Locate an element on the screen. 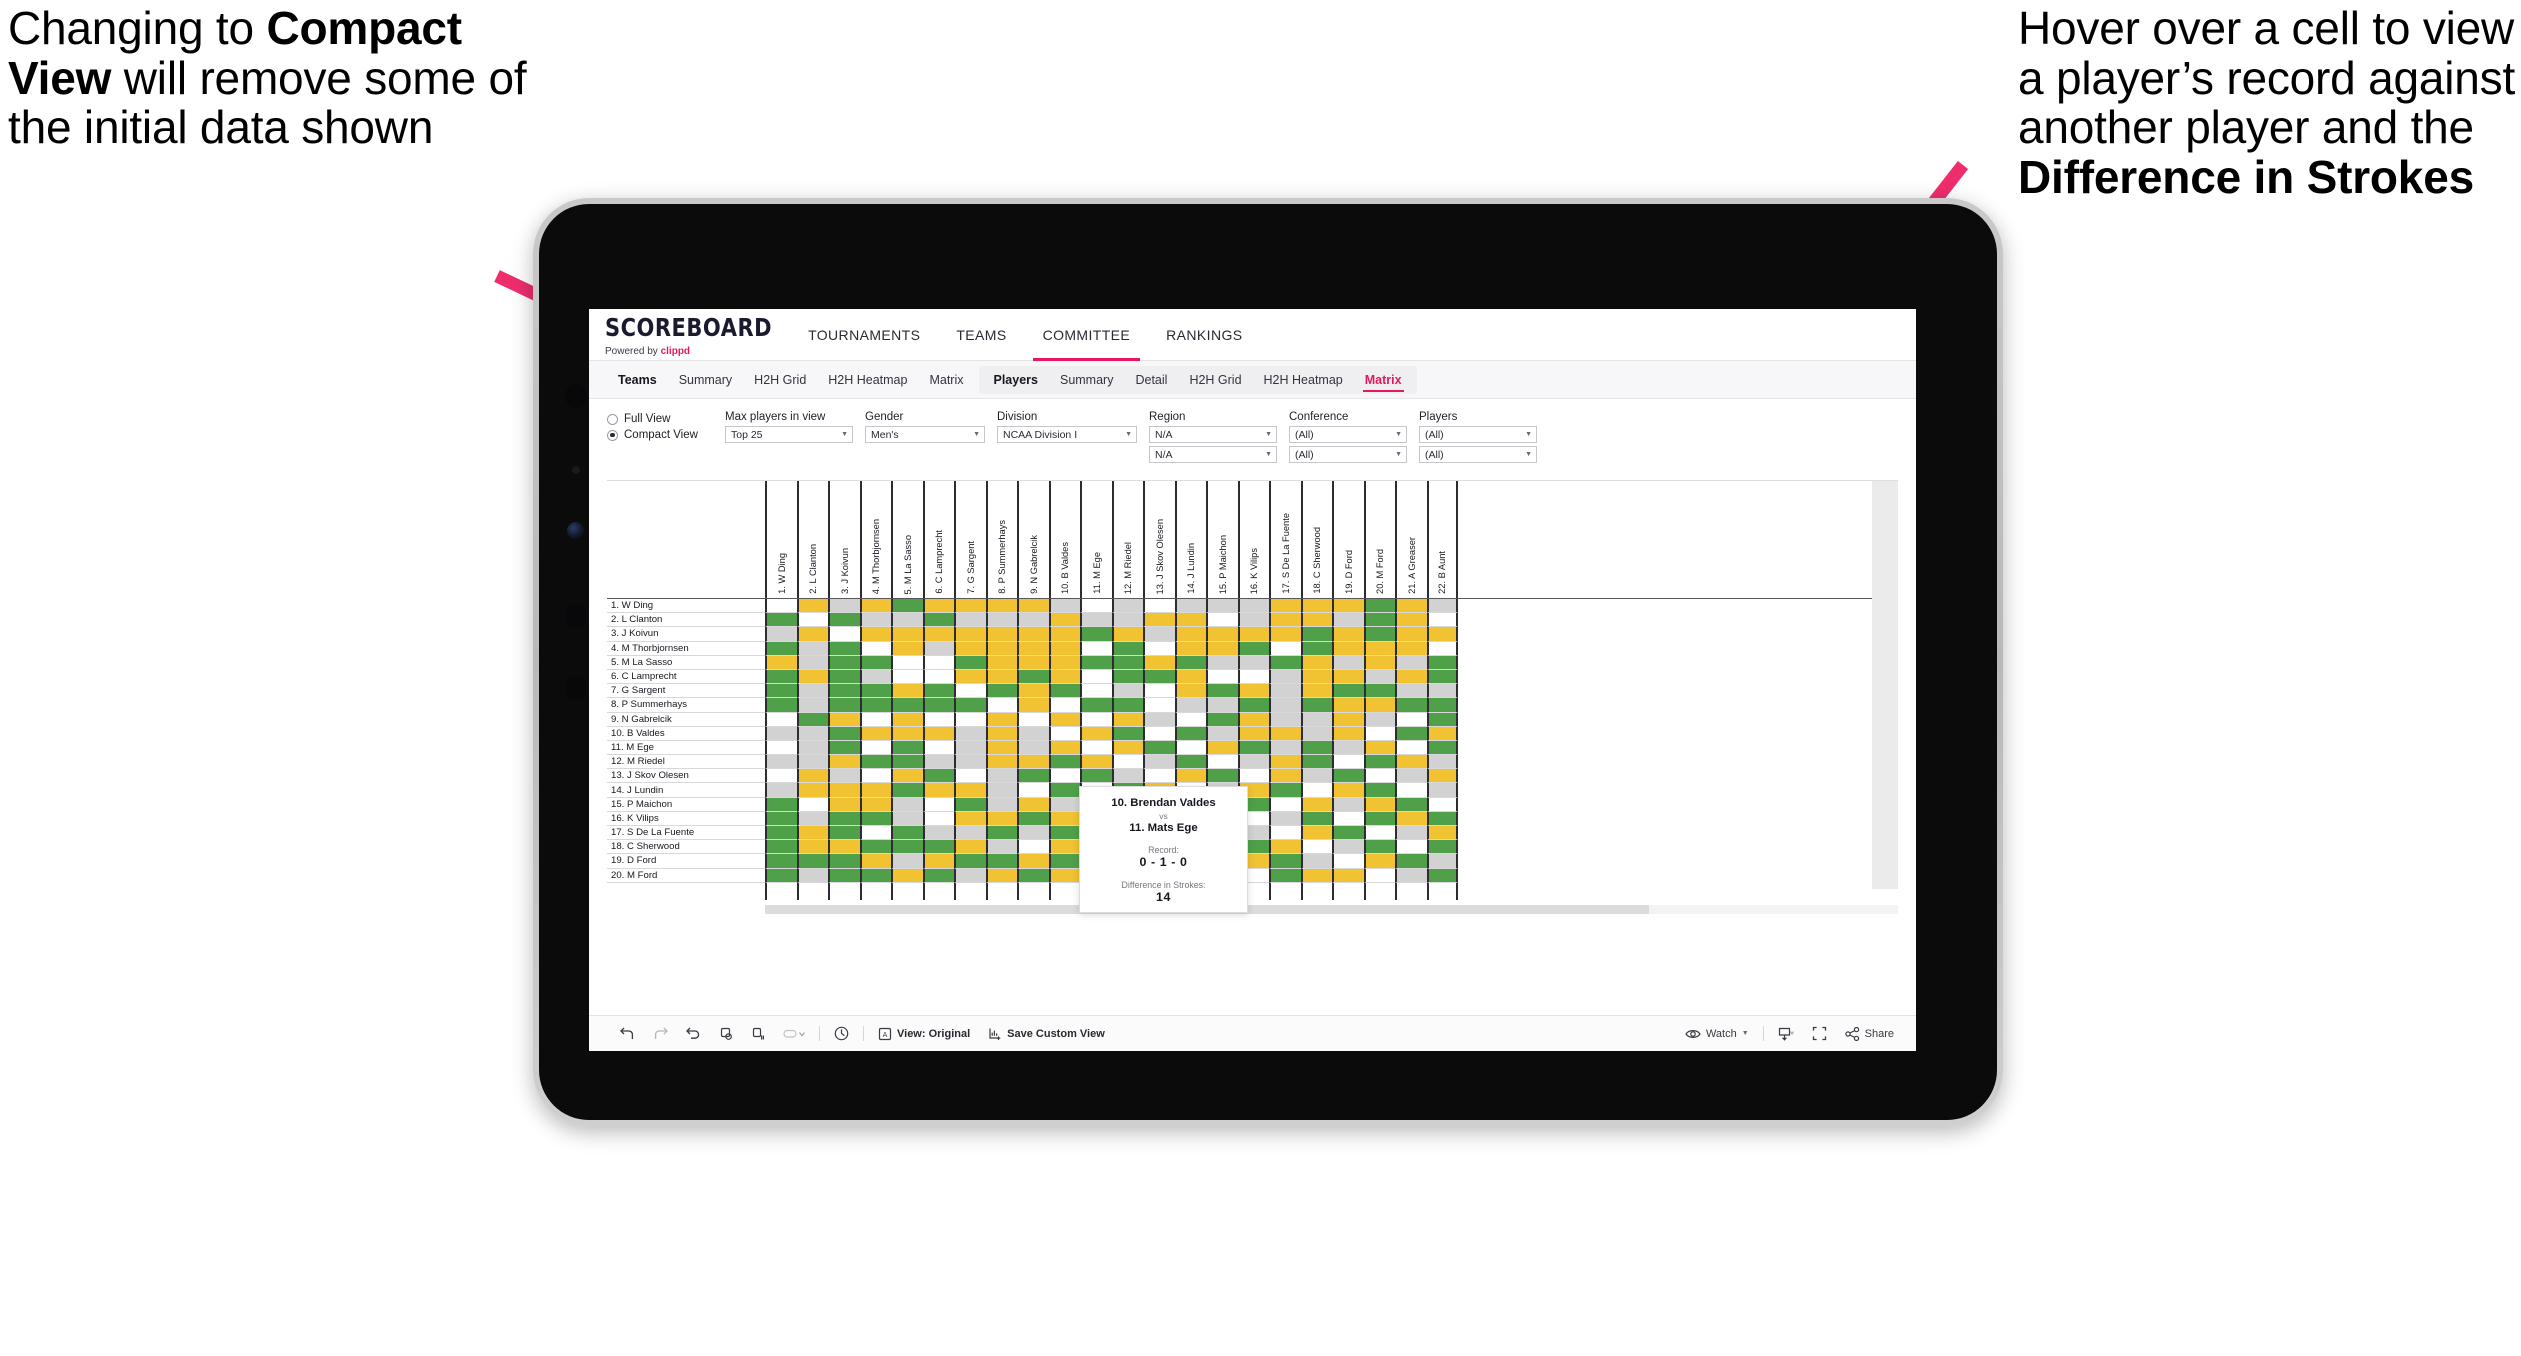 The image size is (2521, 1356). view-original-button: A View: Original is located at coordinates (924, 1034).